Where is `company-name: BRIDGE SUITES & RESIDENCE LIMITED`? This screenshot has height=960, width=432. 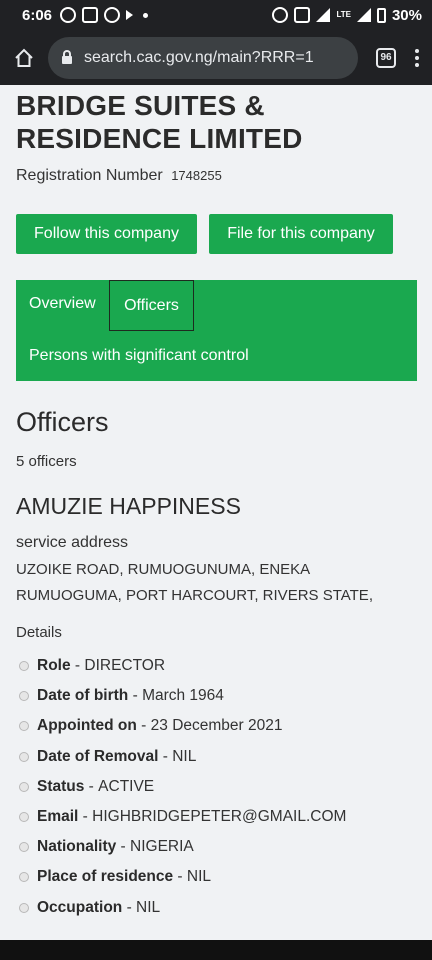 company-name: BRIDGE SUITES & RESIDENCE LIMITED is located at coordinates (159, 122).